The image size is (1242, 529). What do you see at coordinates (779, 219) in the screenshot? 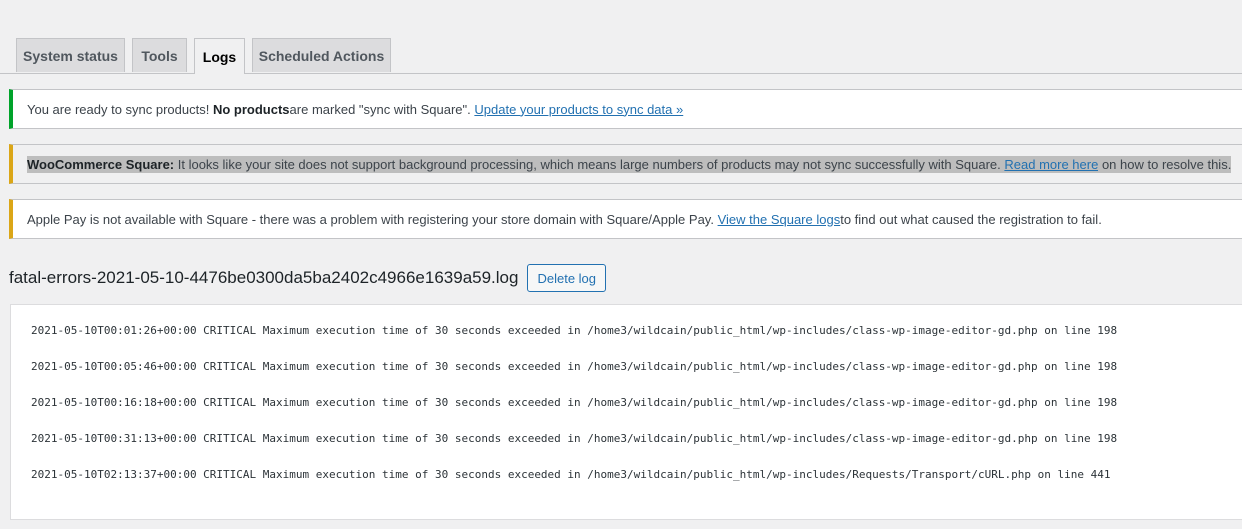
I see `view-square-logs-link: View the Square logs` at bounding box center [779, 219].